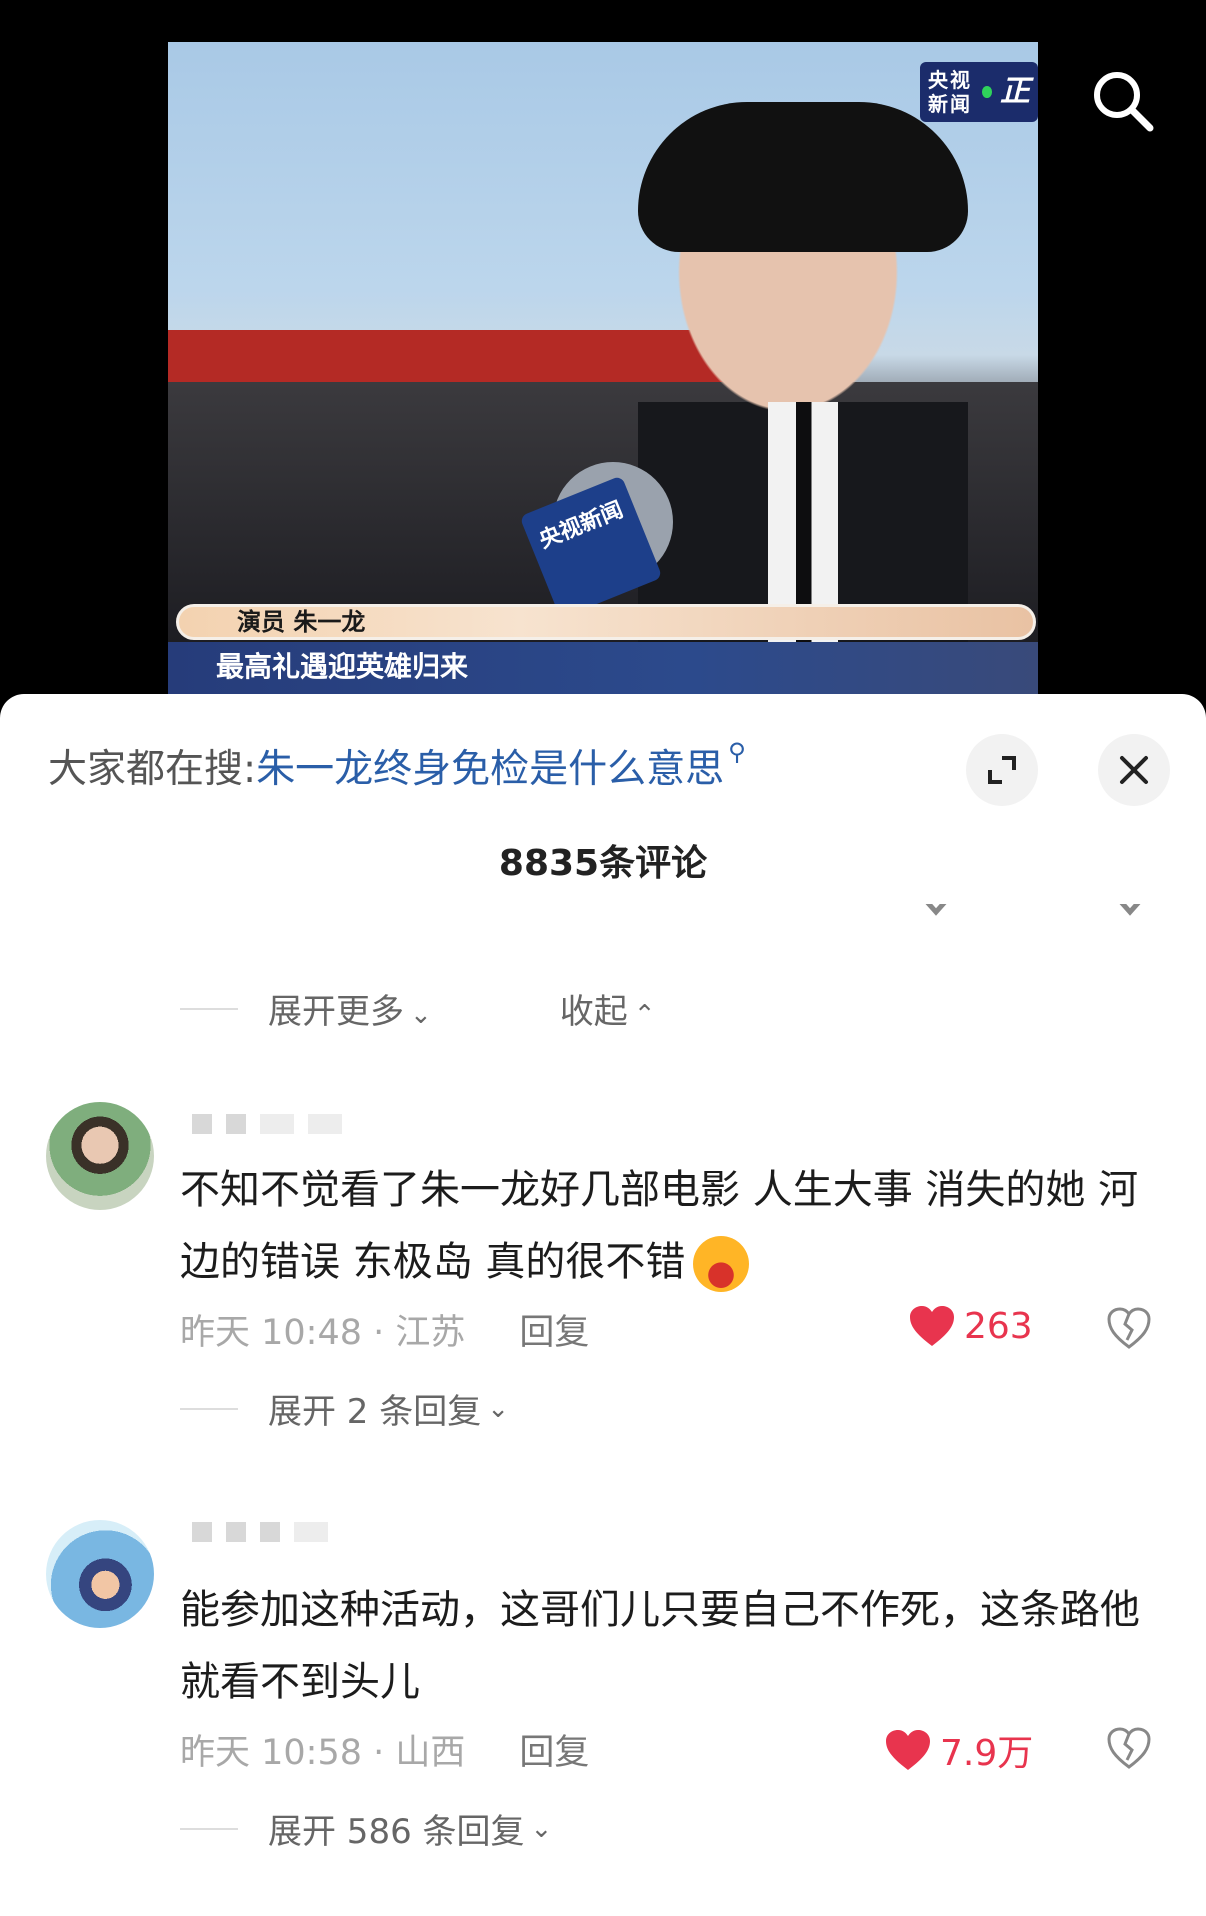  What do you see at coordinates (660, 1646) in the screenshot?
I see `comment-body: 能参加这种活动，这哥们儿只要自己不作死，这条路他就看不到头儿` at bounding box center [660, 1646].